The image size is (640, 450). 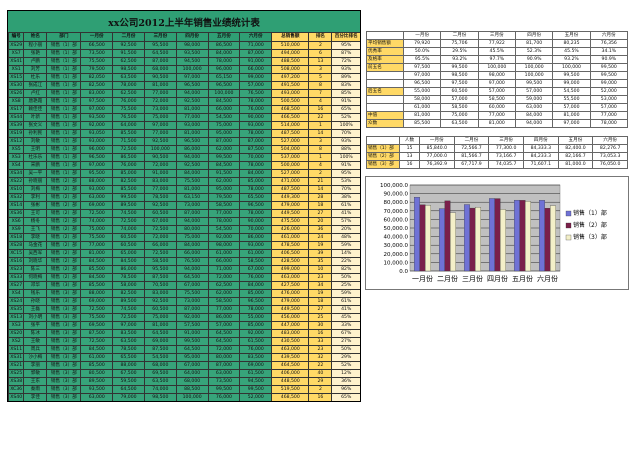 I want to click on table-cell: 510,000, so click(x=290, y=45).